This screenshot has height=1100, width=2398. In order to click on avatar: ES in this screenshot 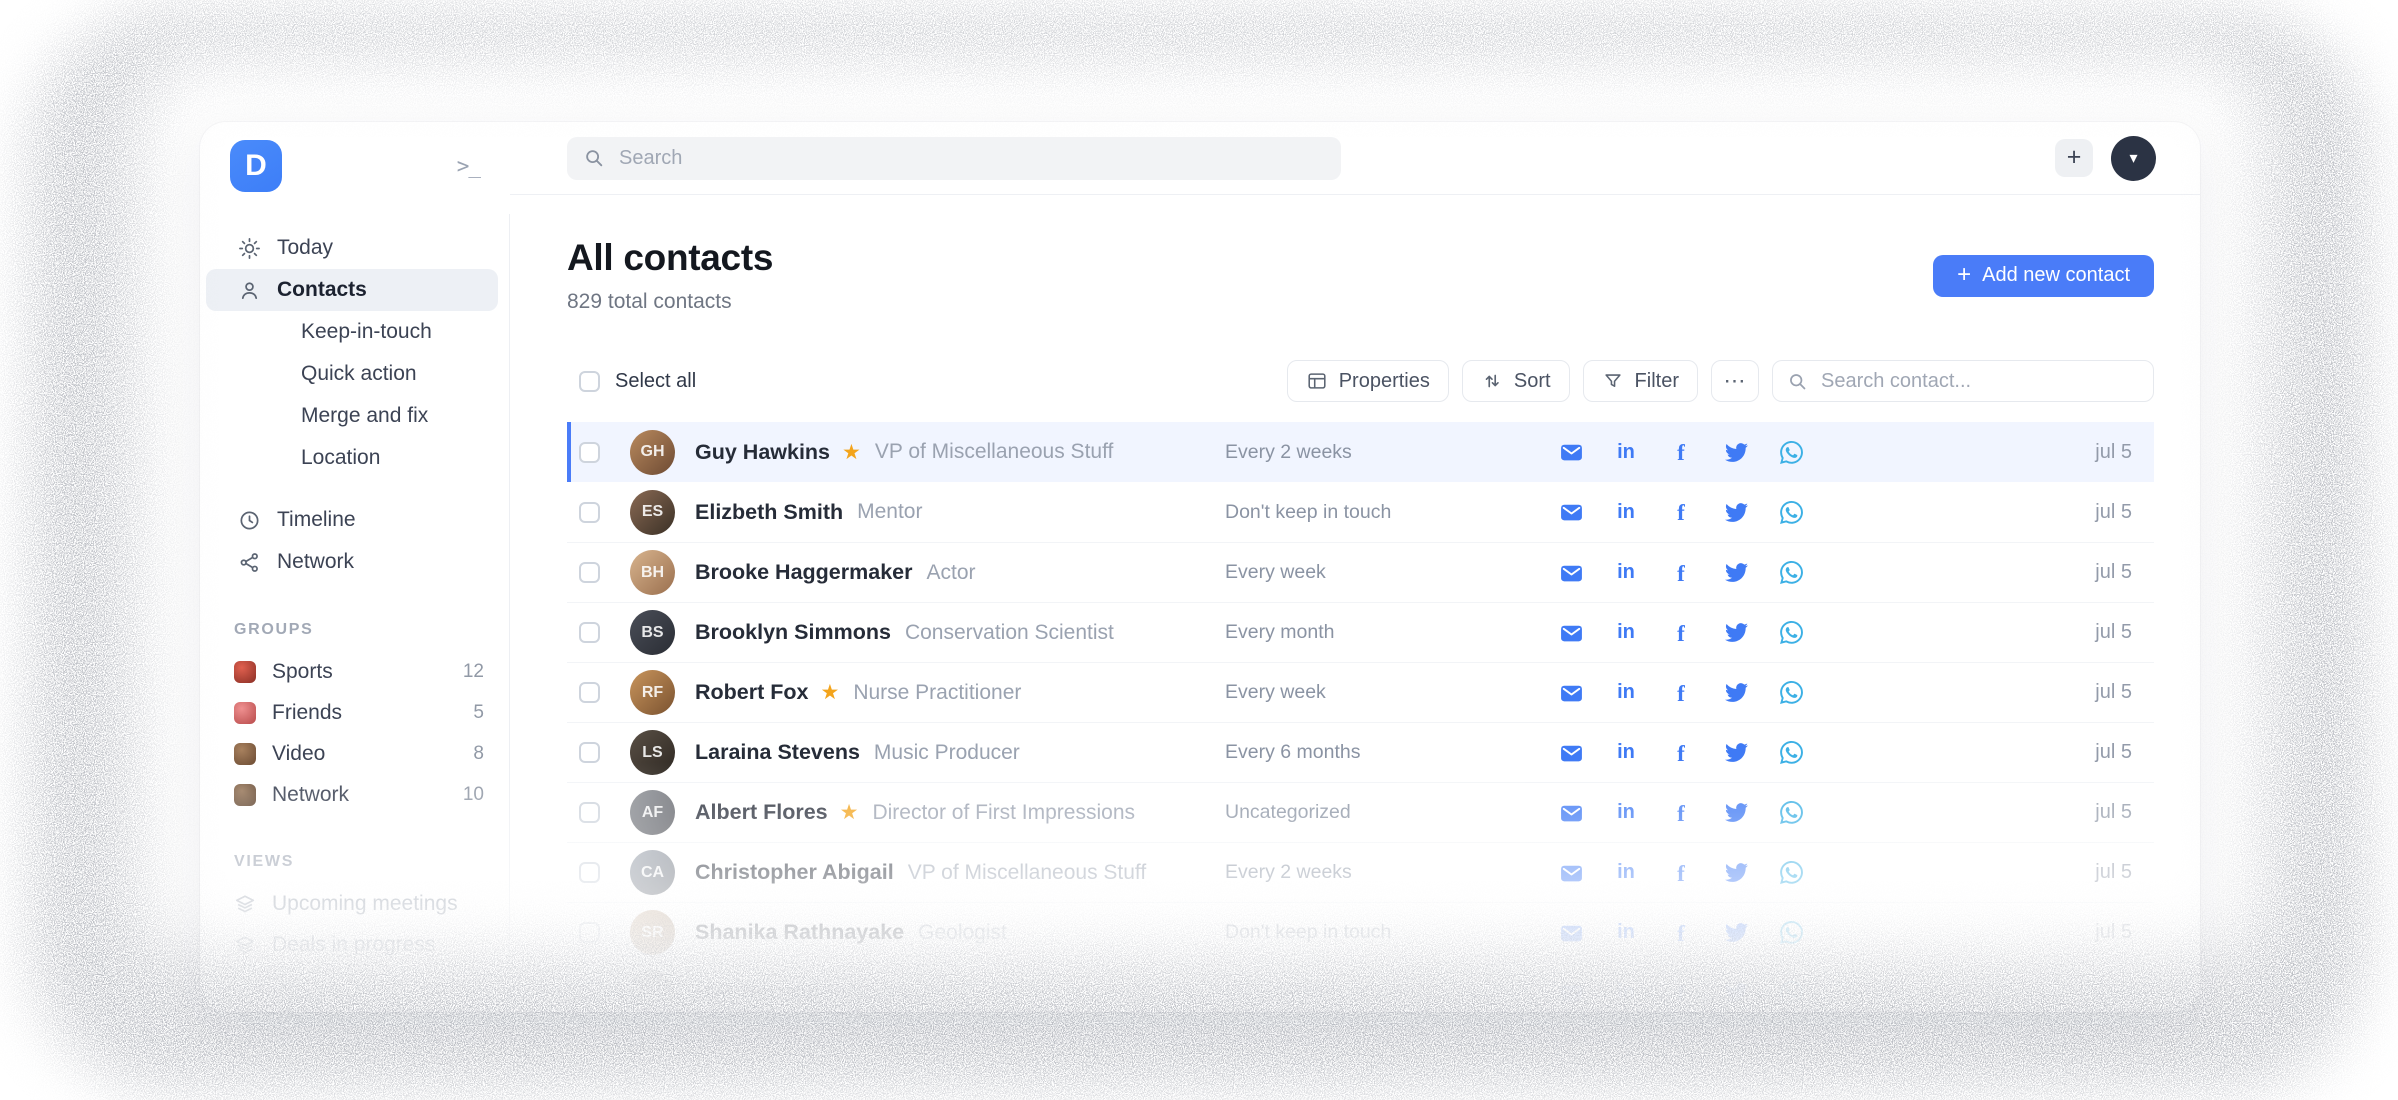, I will do `click(652, 512)`.